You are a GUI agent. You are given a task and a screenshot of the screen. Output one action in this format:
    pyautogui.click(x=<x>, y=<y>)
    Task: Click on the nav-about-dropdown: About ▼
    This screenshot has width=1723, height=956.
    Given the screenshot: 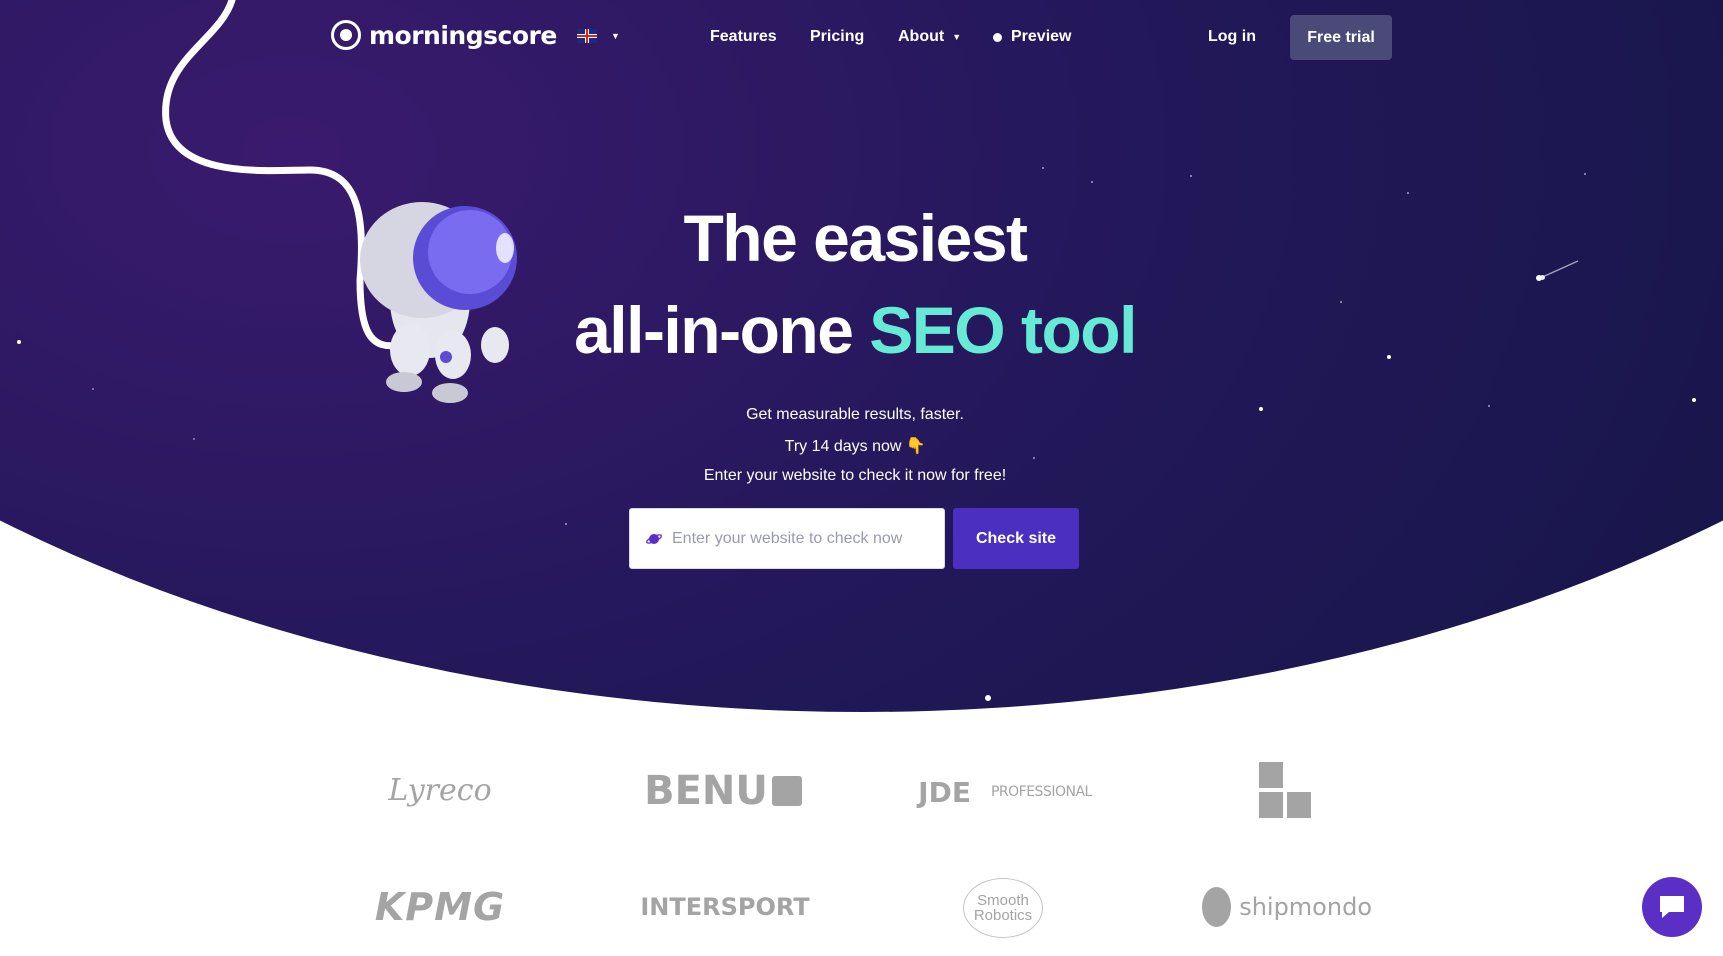 What is the action you would take?
    pyautogui.click(x=929, y=37)
    